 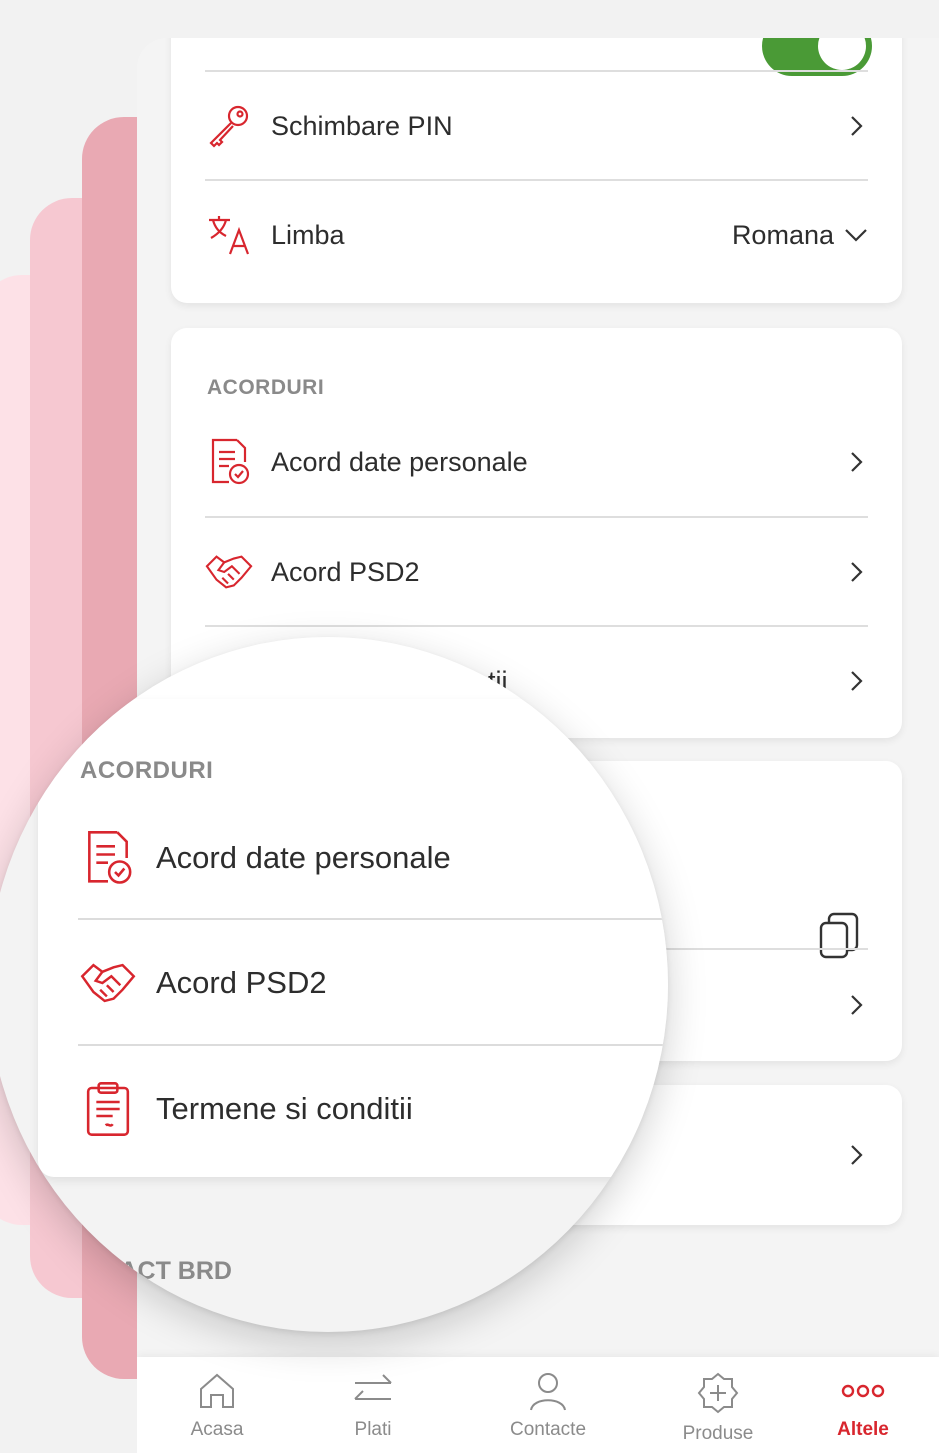 I want to click on settings-card: Schimbare PIN Limba Romana, so click(x=536, y=170).